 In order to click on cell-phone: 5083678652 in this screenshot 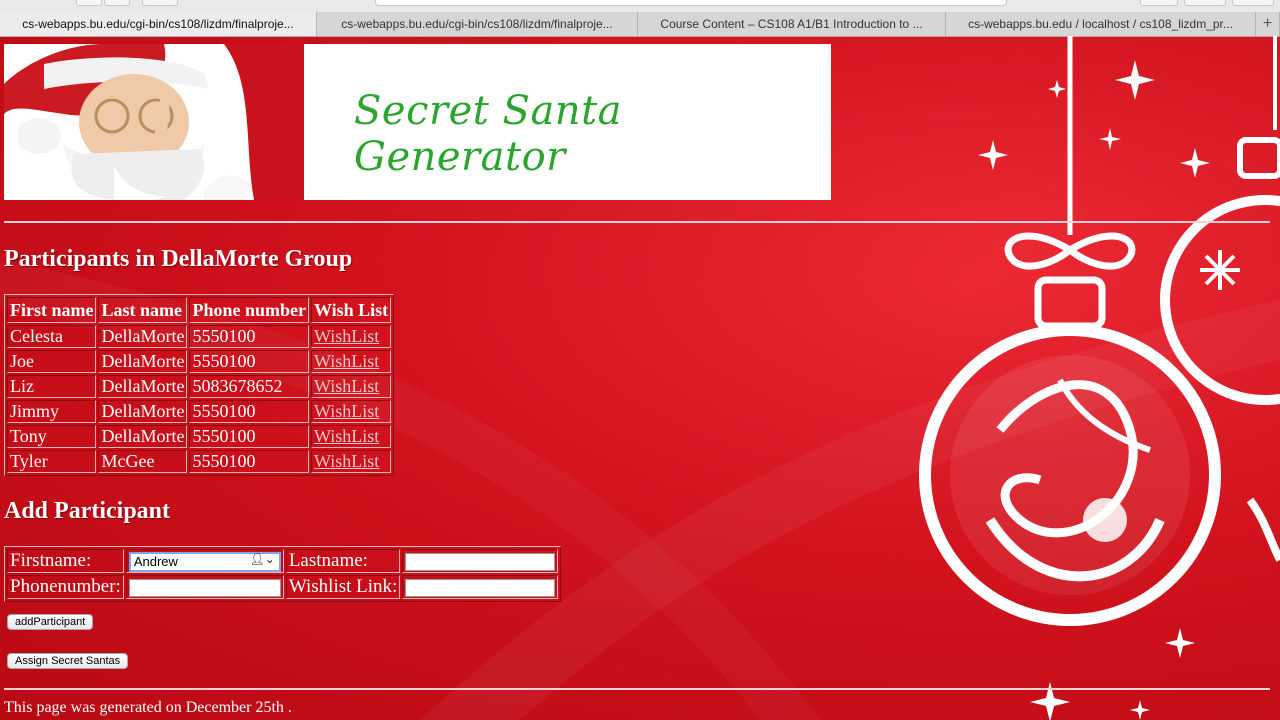, I will do `click(249, 386)`.